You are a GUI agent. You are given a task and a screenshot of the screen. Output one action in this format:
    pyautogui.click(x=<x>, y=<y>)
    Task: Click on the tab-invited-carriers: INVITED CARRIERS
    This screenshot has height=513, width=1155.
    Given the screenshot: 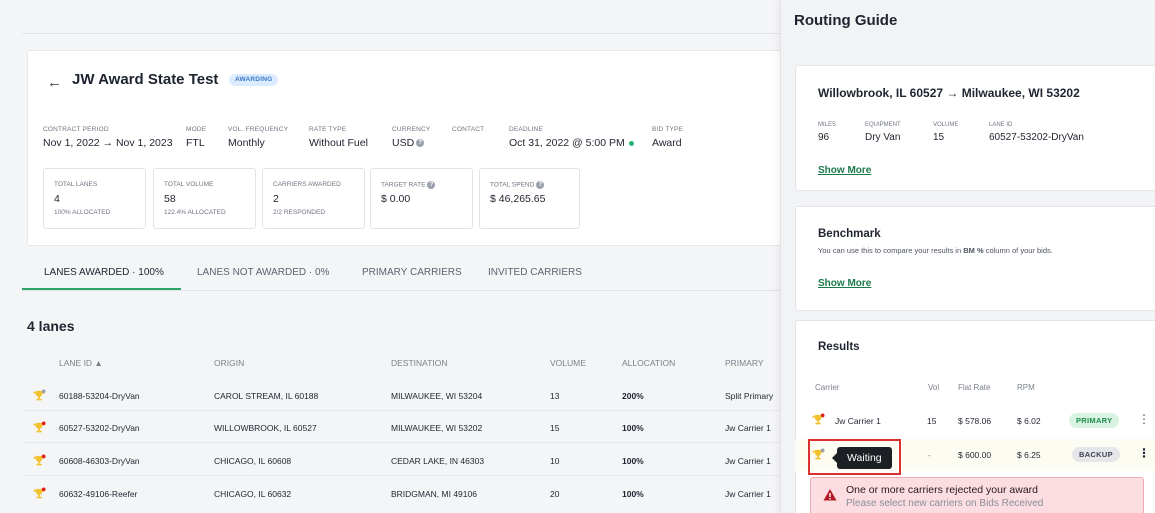 What is the action you would take?
    pyautogui.click(x=535, y=272)
    